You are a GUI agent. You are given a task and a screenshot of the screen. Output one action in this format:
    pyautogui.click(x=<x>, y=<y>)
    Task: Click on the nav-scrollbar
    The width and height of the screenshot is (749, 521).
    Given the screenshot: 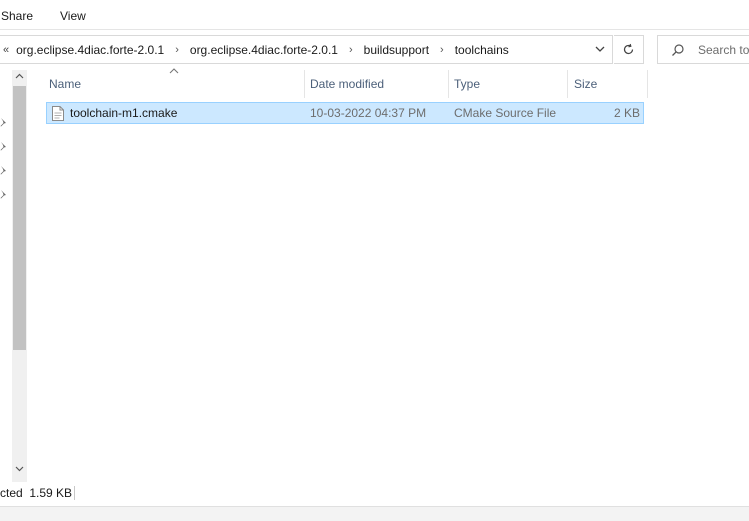 What is the action you would take?
    pyautogui.click(x=19, y=276)
    